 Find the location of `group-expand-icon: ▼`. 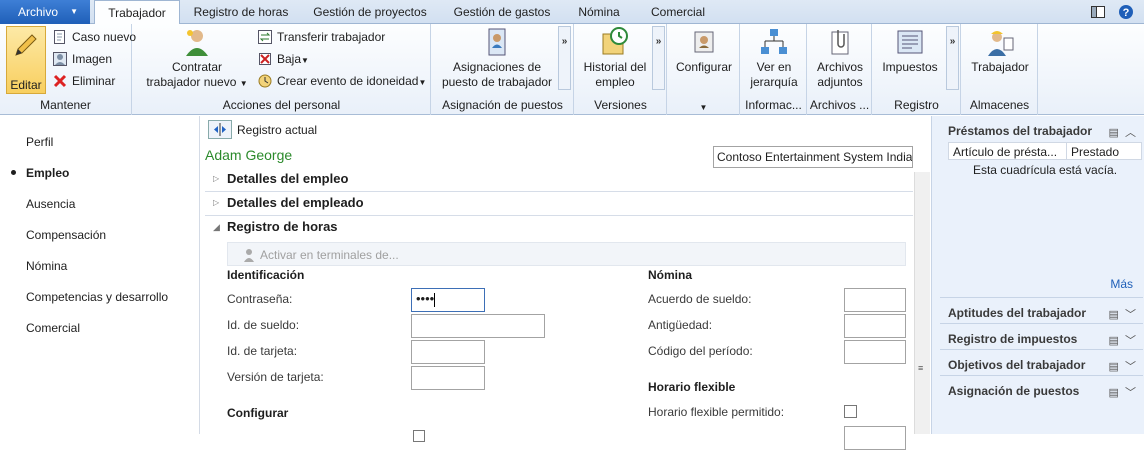

group-expand-icon: ▼ is located at coordinates (703, 107).